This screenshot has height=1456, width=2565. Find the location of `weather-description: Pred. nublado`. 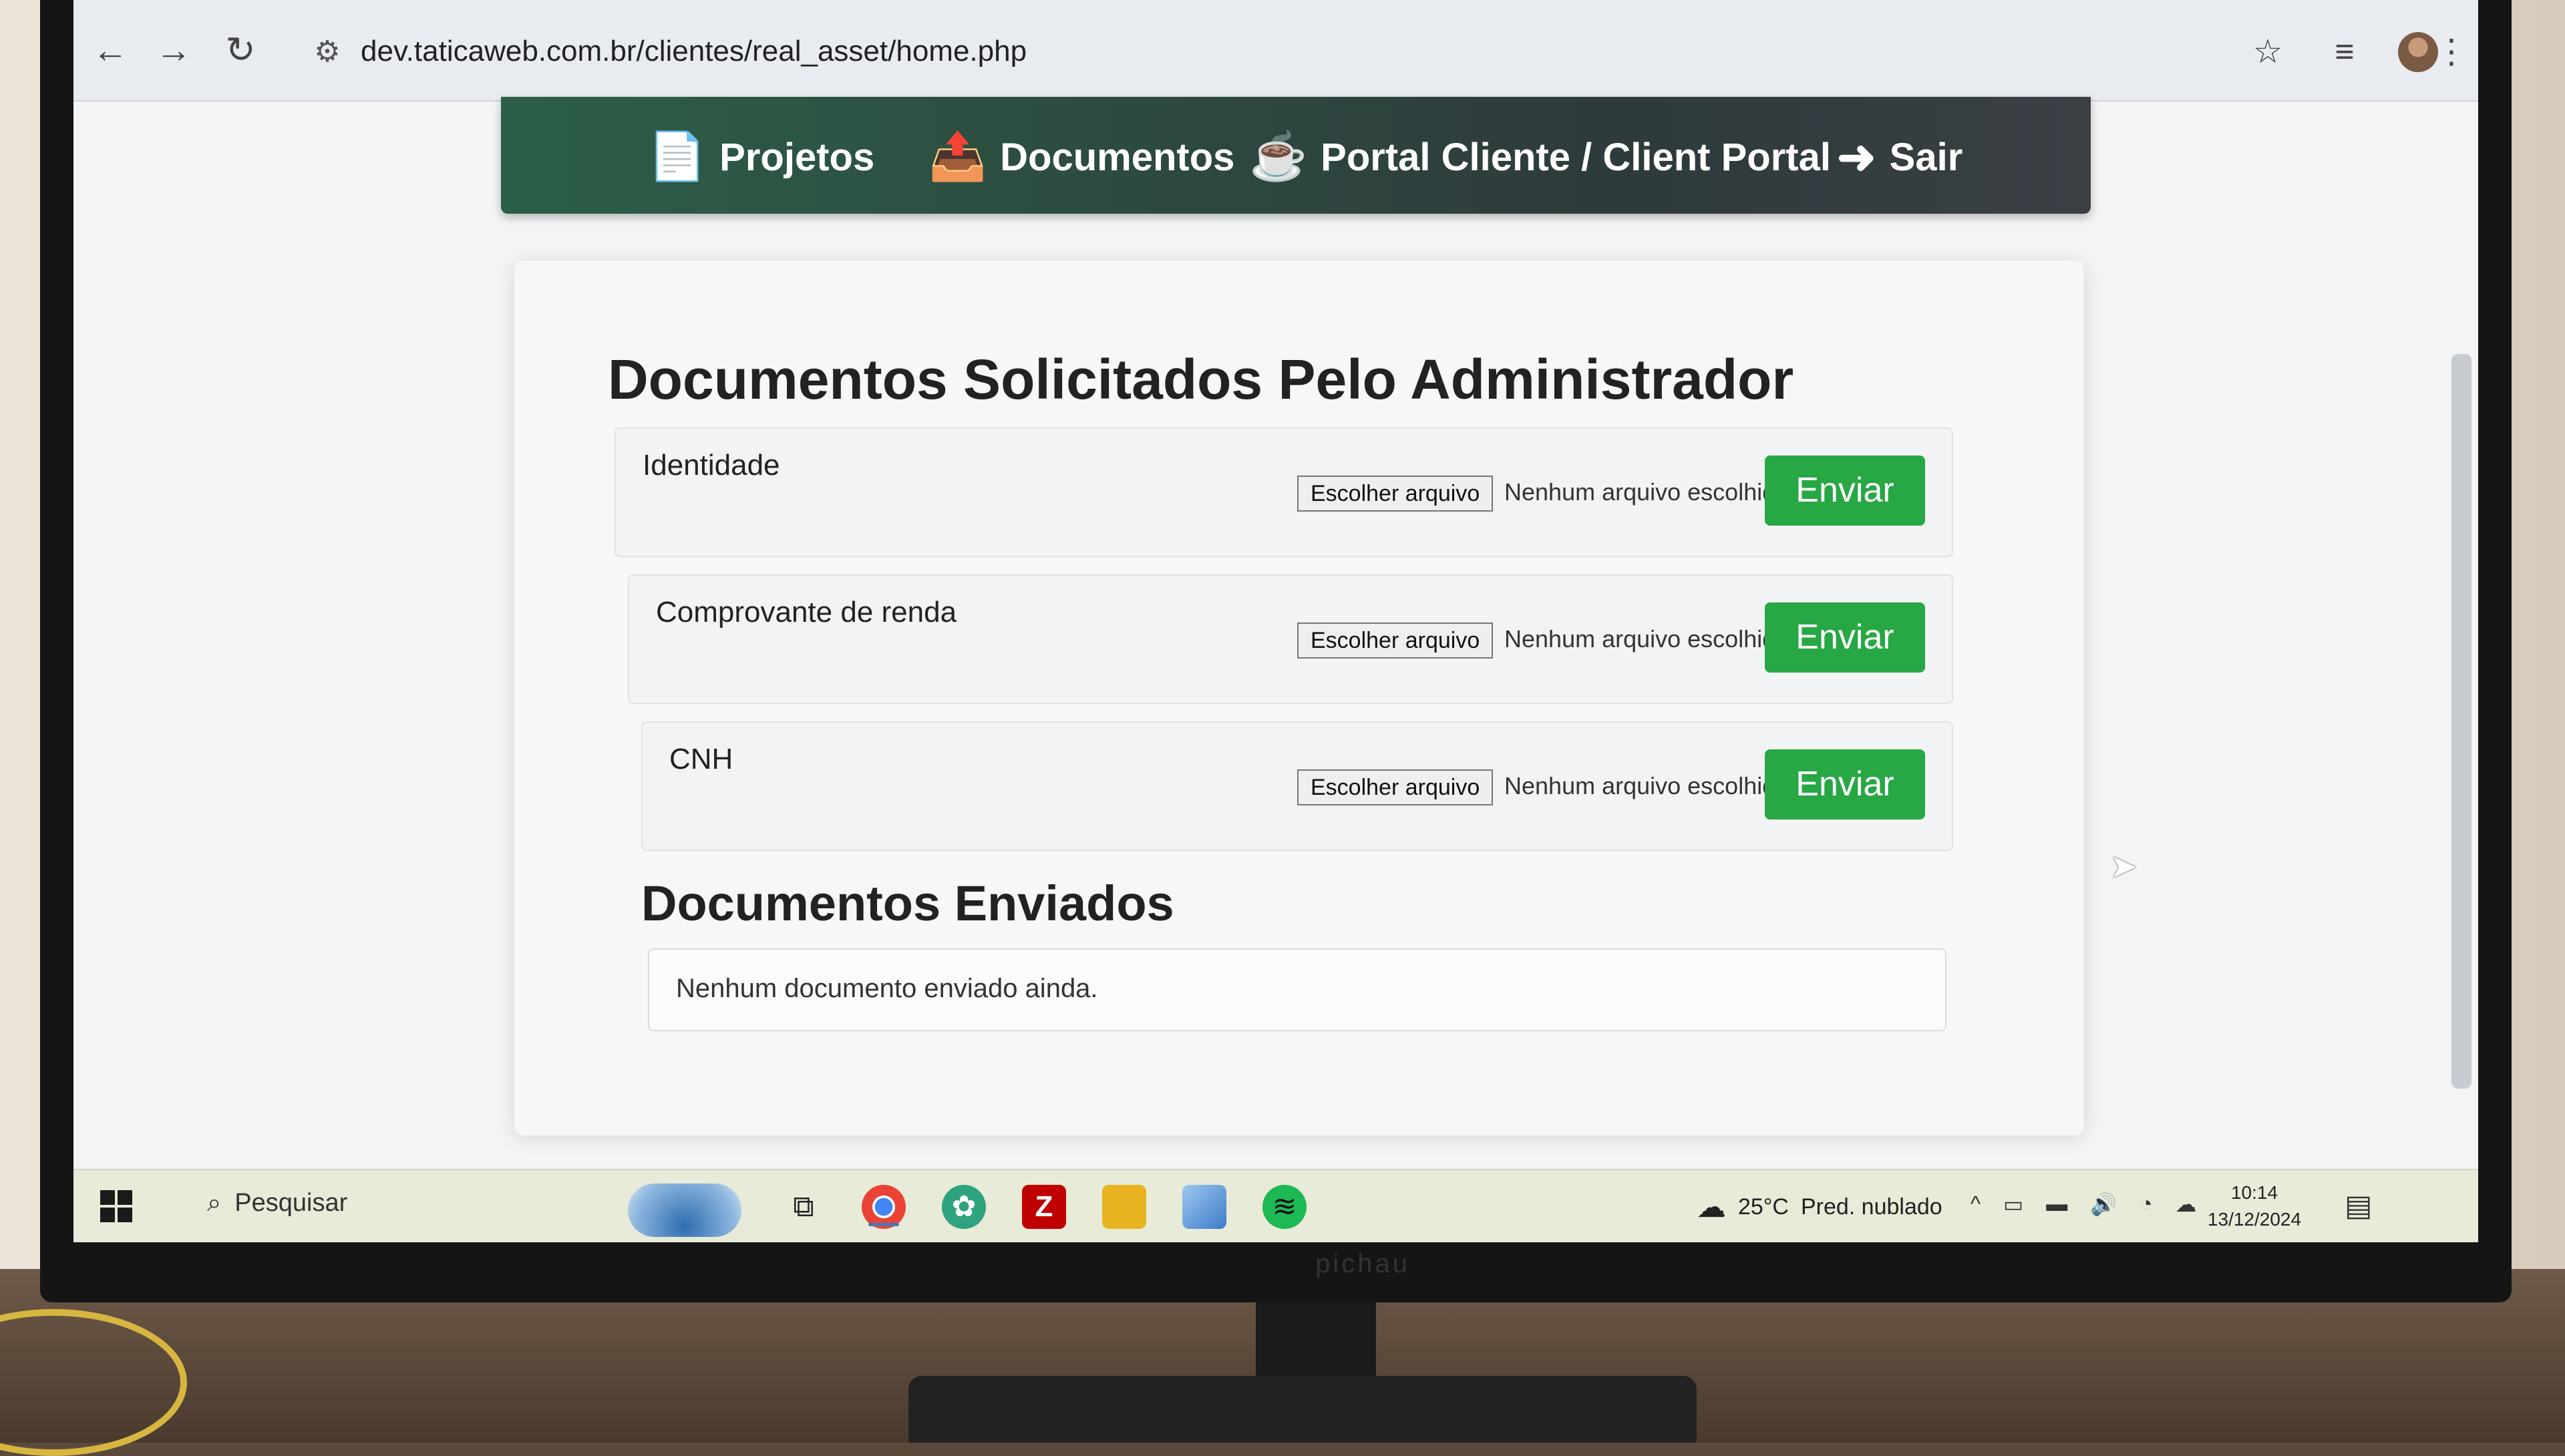

weather-description: Pred. nublado is located at coordinates (1871, 1207).